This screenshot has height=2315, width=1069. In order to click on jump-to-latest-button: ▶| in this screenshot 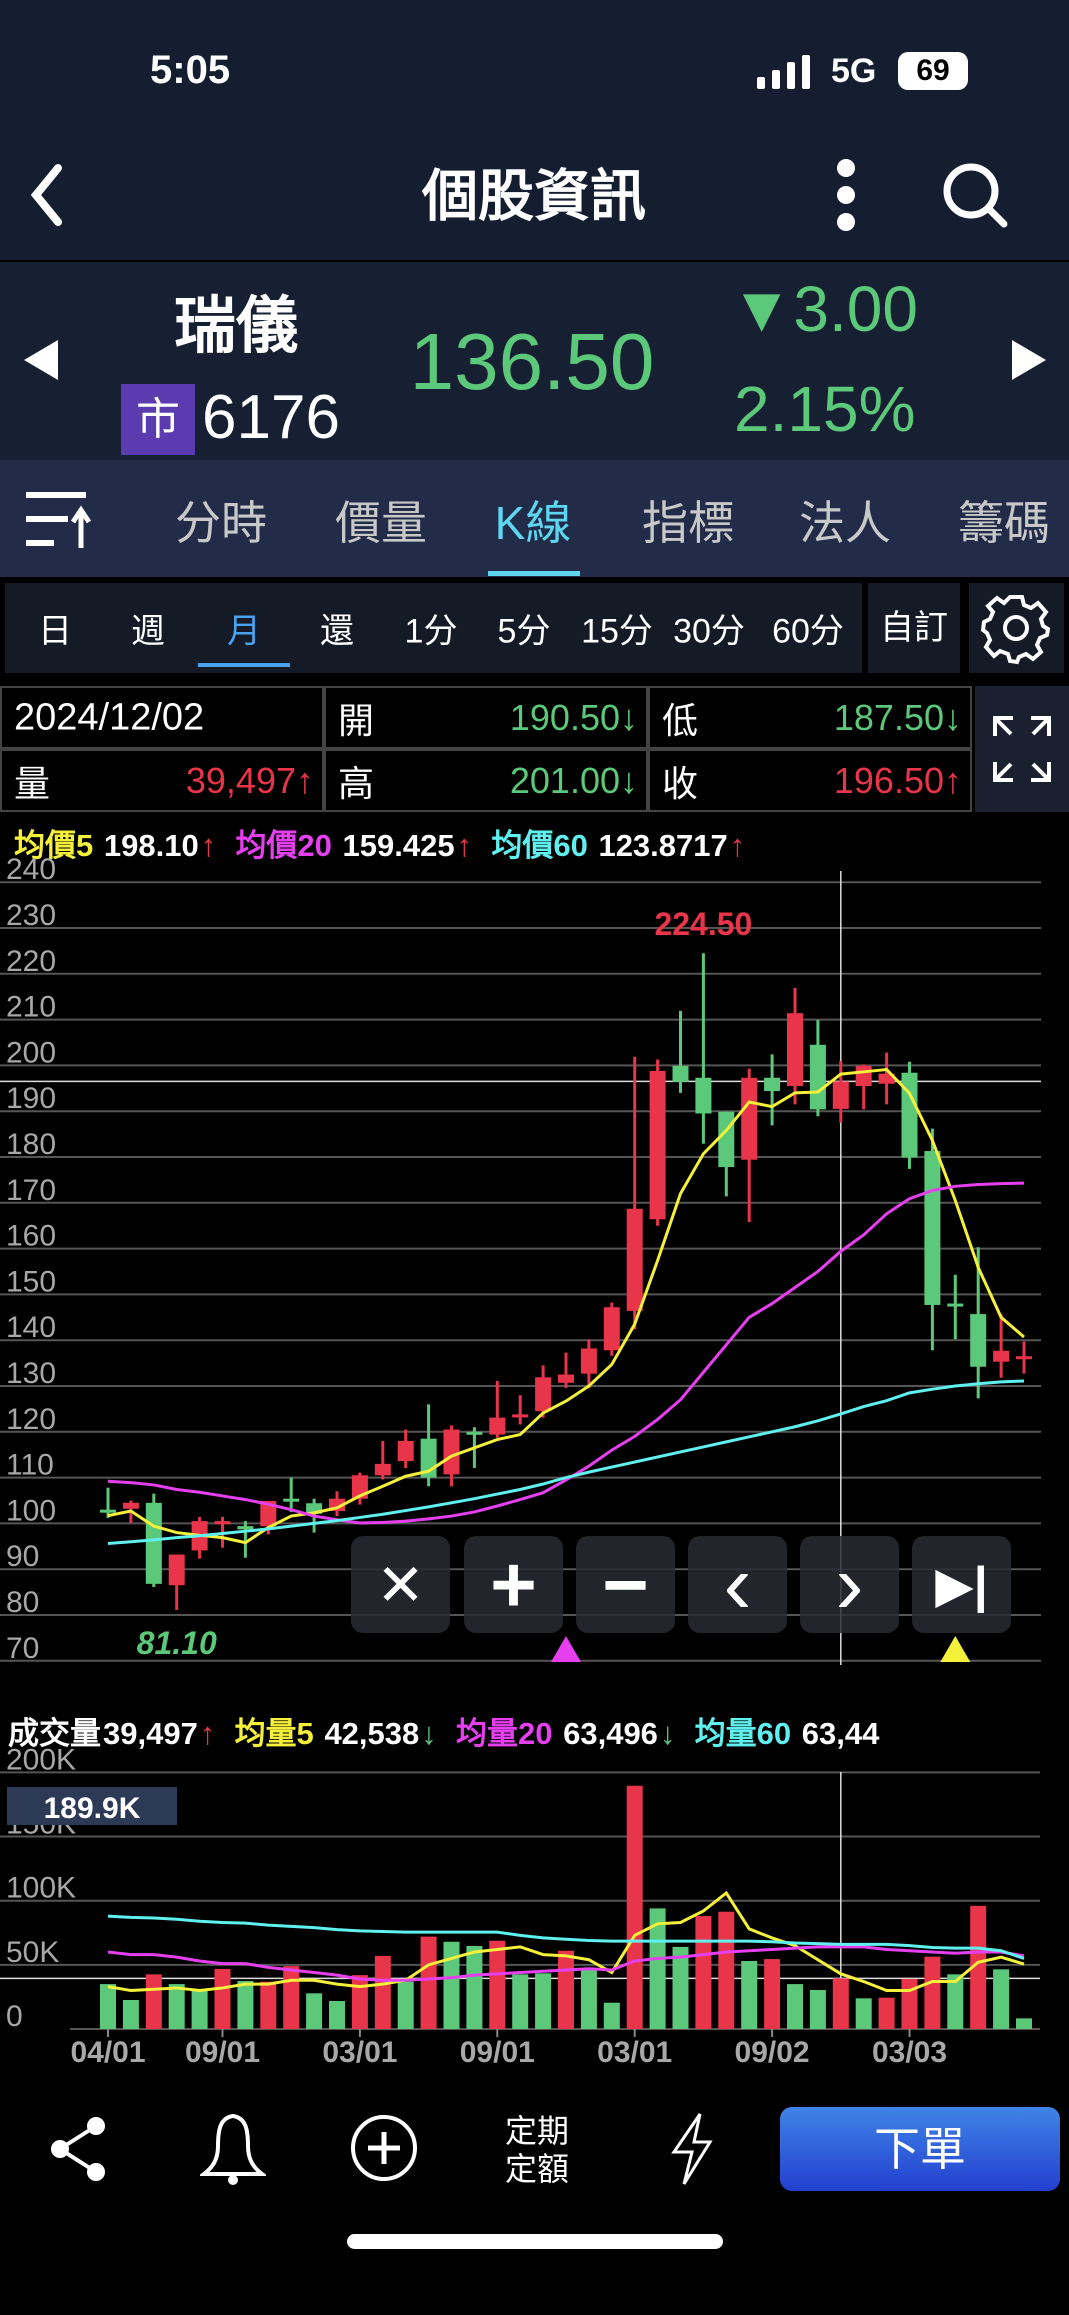, I will do `click(961, 1584)`.